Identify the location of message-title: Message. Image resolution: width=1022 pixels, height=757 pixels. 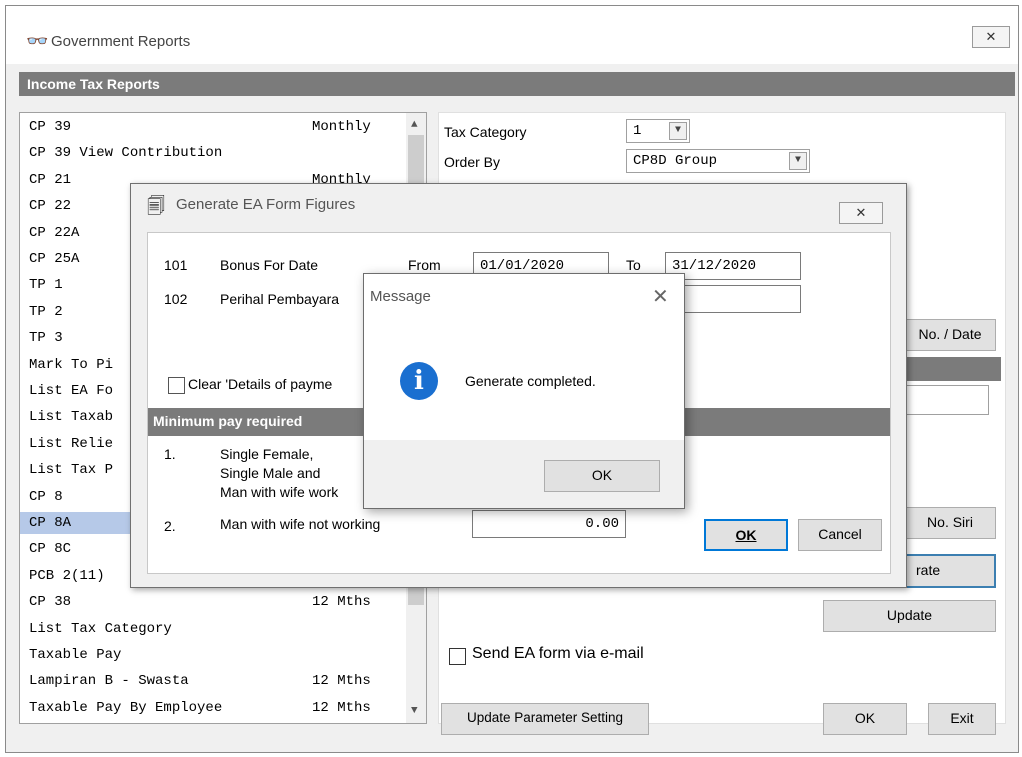
(400, 296).